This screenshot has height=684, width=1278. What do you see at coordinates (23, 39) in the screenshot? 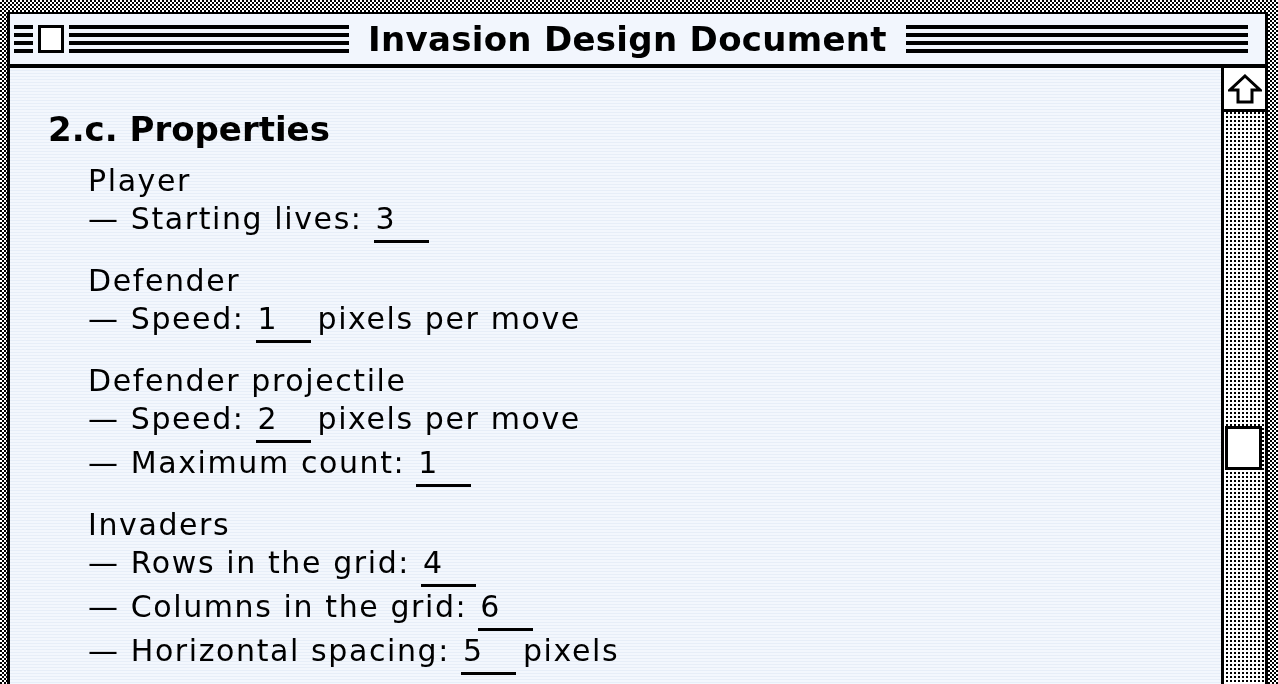
I see `title-stripes` at bounding box center [23, 39].